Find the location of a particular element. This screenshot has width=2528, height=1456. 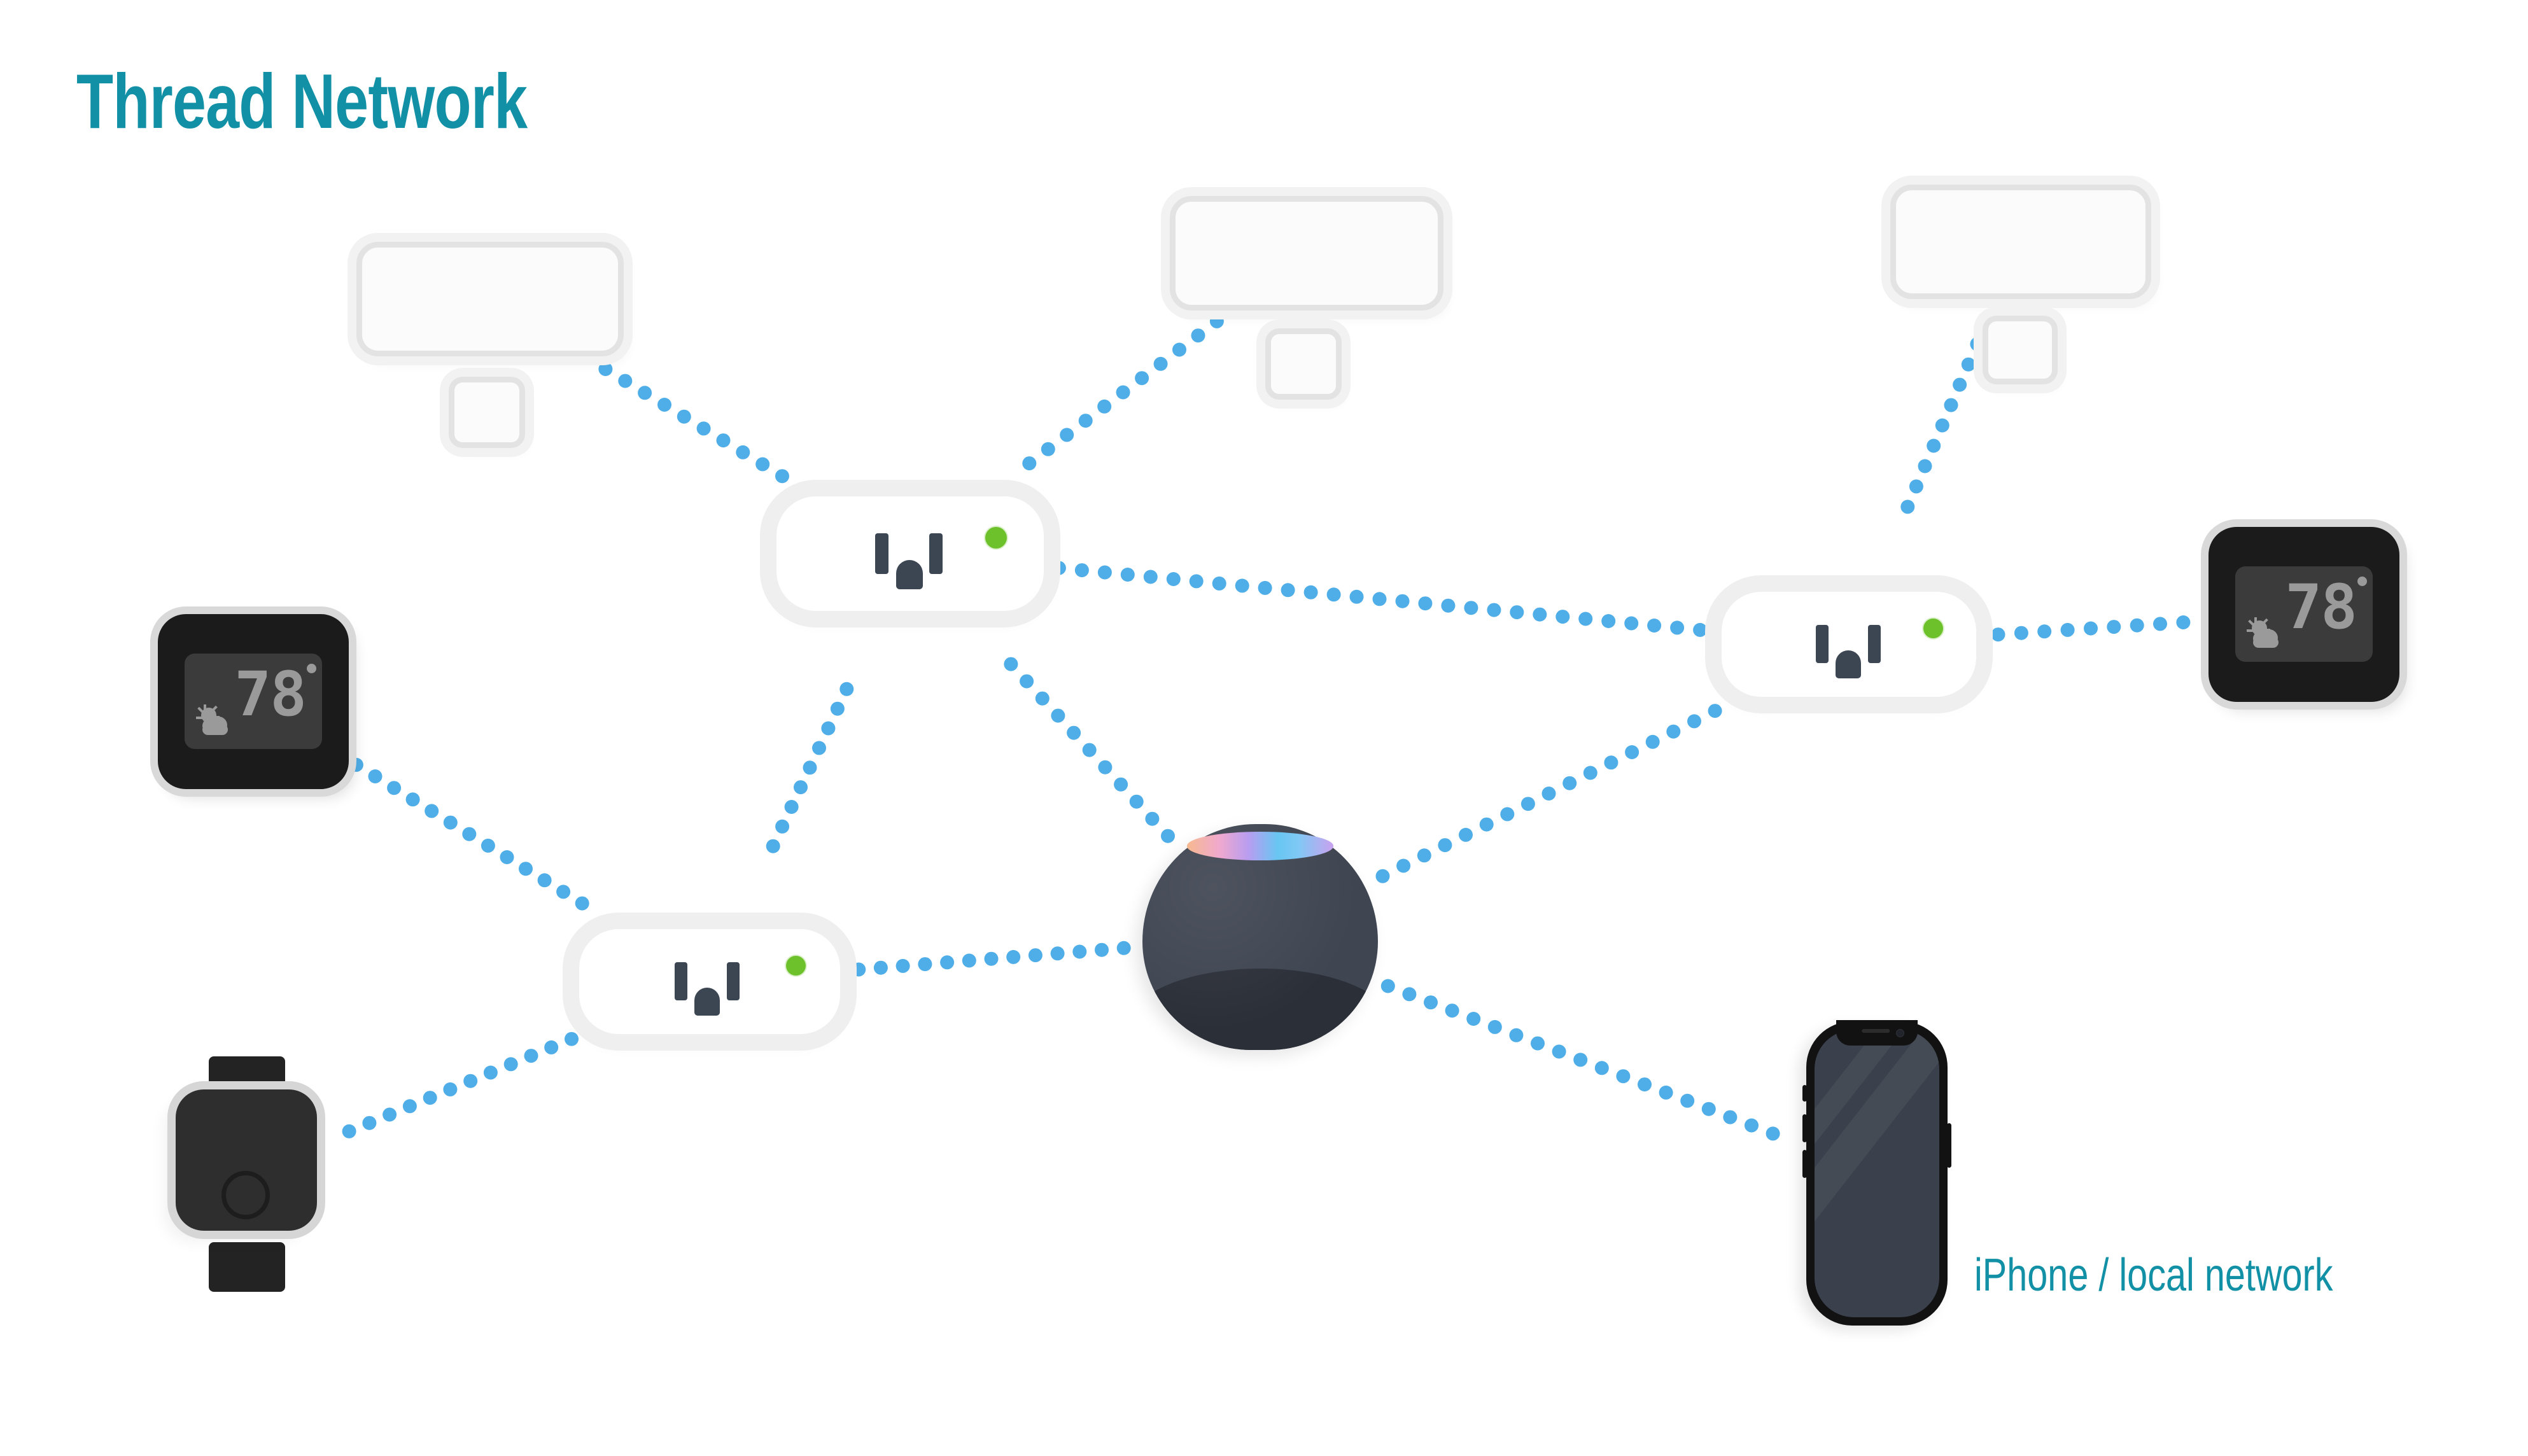

phone-screen is located at coordinates (1877, 1173).